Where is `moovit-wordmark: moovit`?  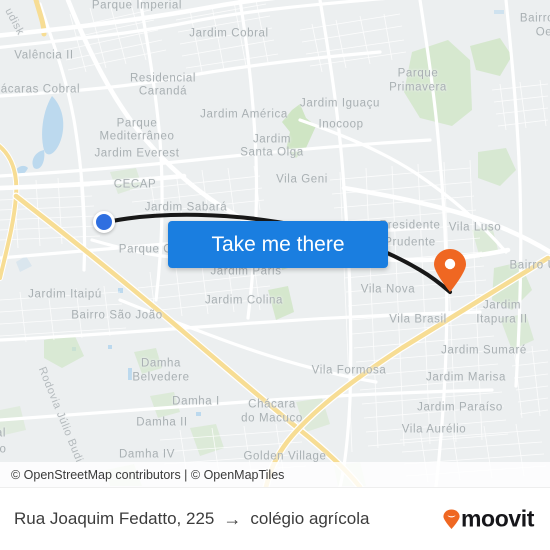
moovit-wordmark: moovit is located at coordinates (497, 518).